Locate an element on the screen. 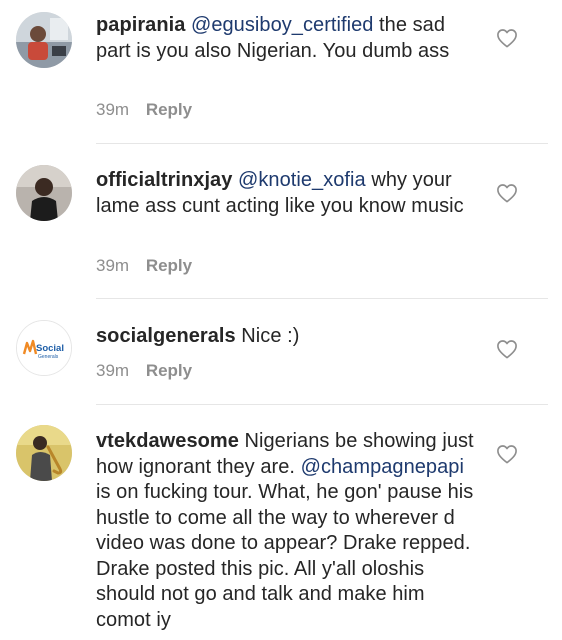 This screenshot has width=562, height=640. comment-mention: @knotie_xofia is located at coordinates (302, 180).